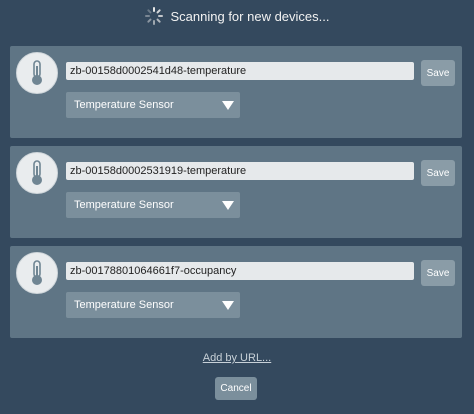 This screenshot has height=414, width=474. Describe the element at coordinates (236, 388) in the screenshot. I see `cancel-button: Cancel` at that location.